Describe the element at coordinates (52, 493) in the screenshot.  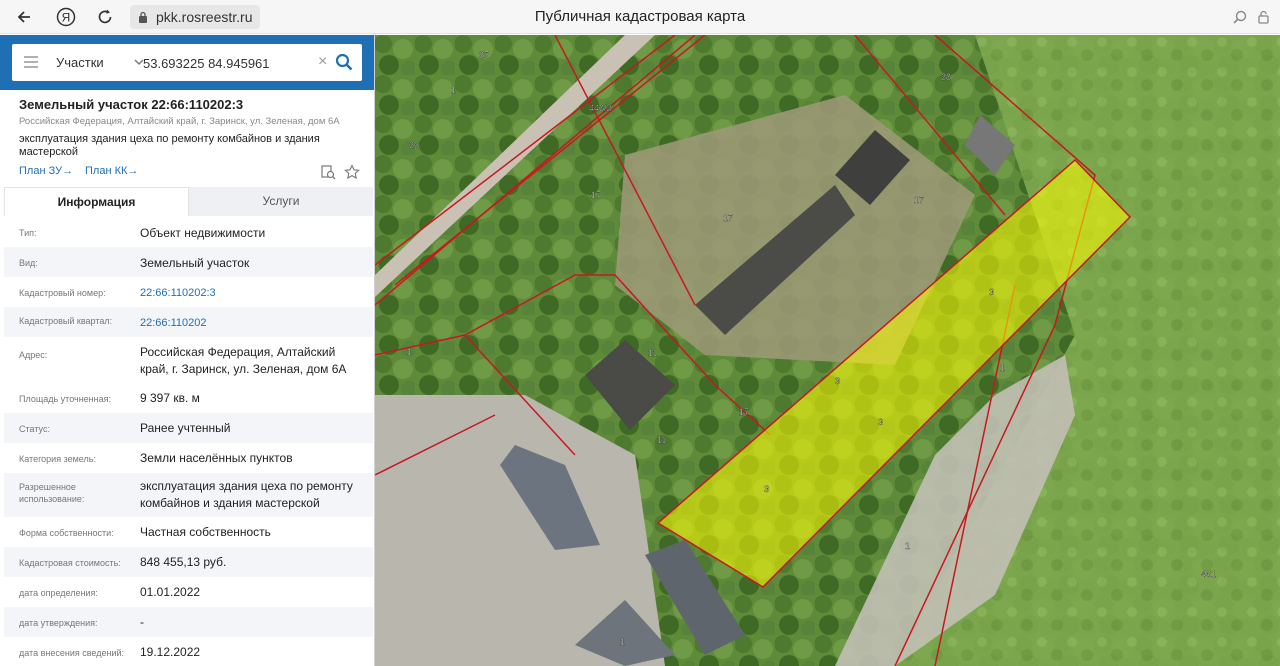
I see `row-key: Разрешенное использование:` at that location.